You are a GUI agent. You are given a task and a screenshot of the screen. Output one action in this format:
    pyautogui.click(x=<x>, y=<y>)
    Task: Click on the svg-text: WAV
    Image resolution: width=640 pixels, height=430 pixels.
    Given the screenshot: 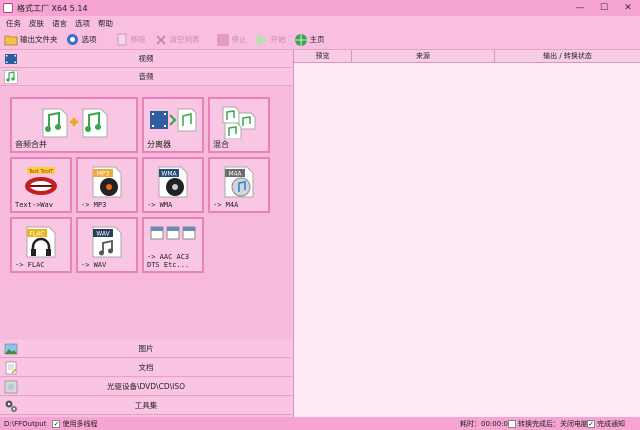 What is the action you would take?
    pyautogui.click(x=103, y=234)
    